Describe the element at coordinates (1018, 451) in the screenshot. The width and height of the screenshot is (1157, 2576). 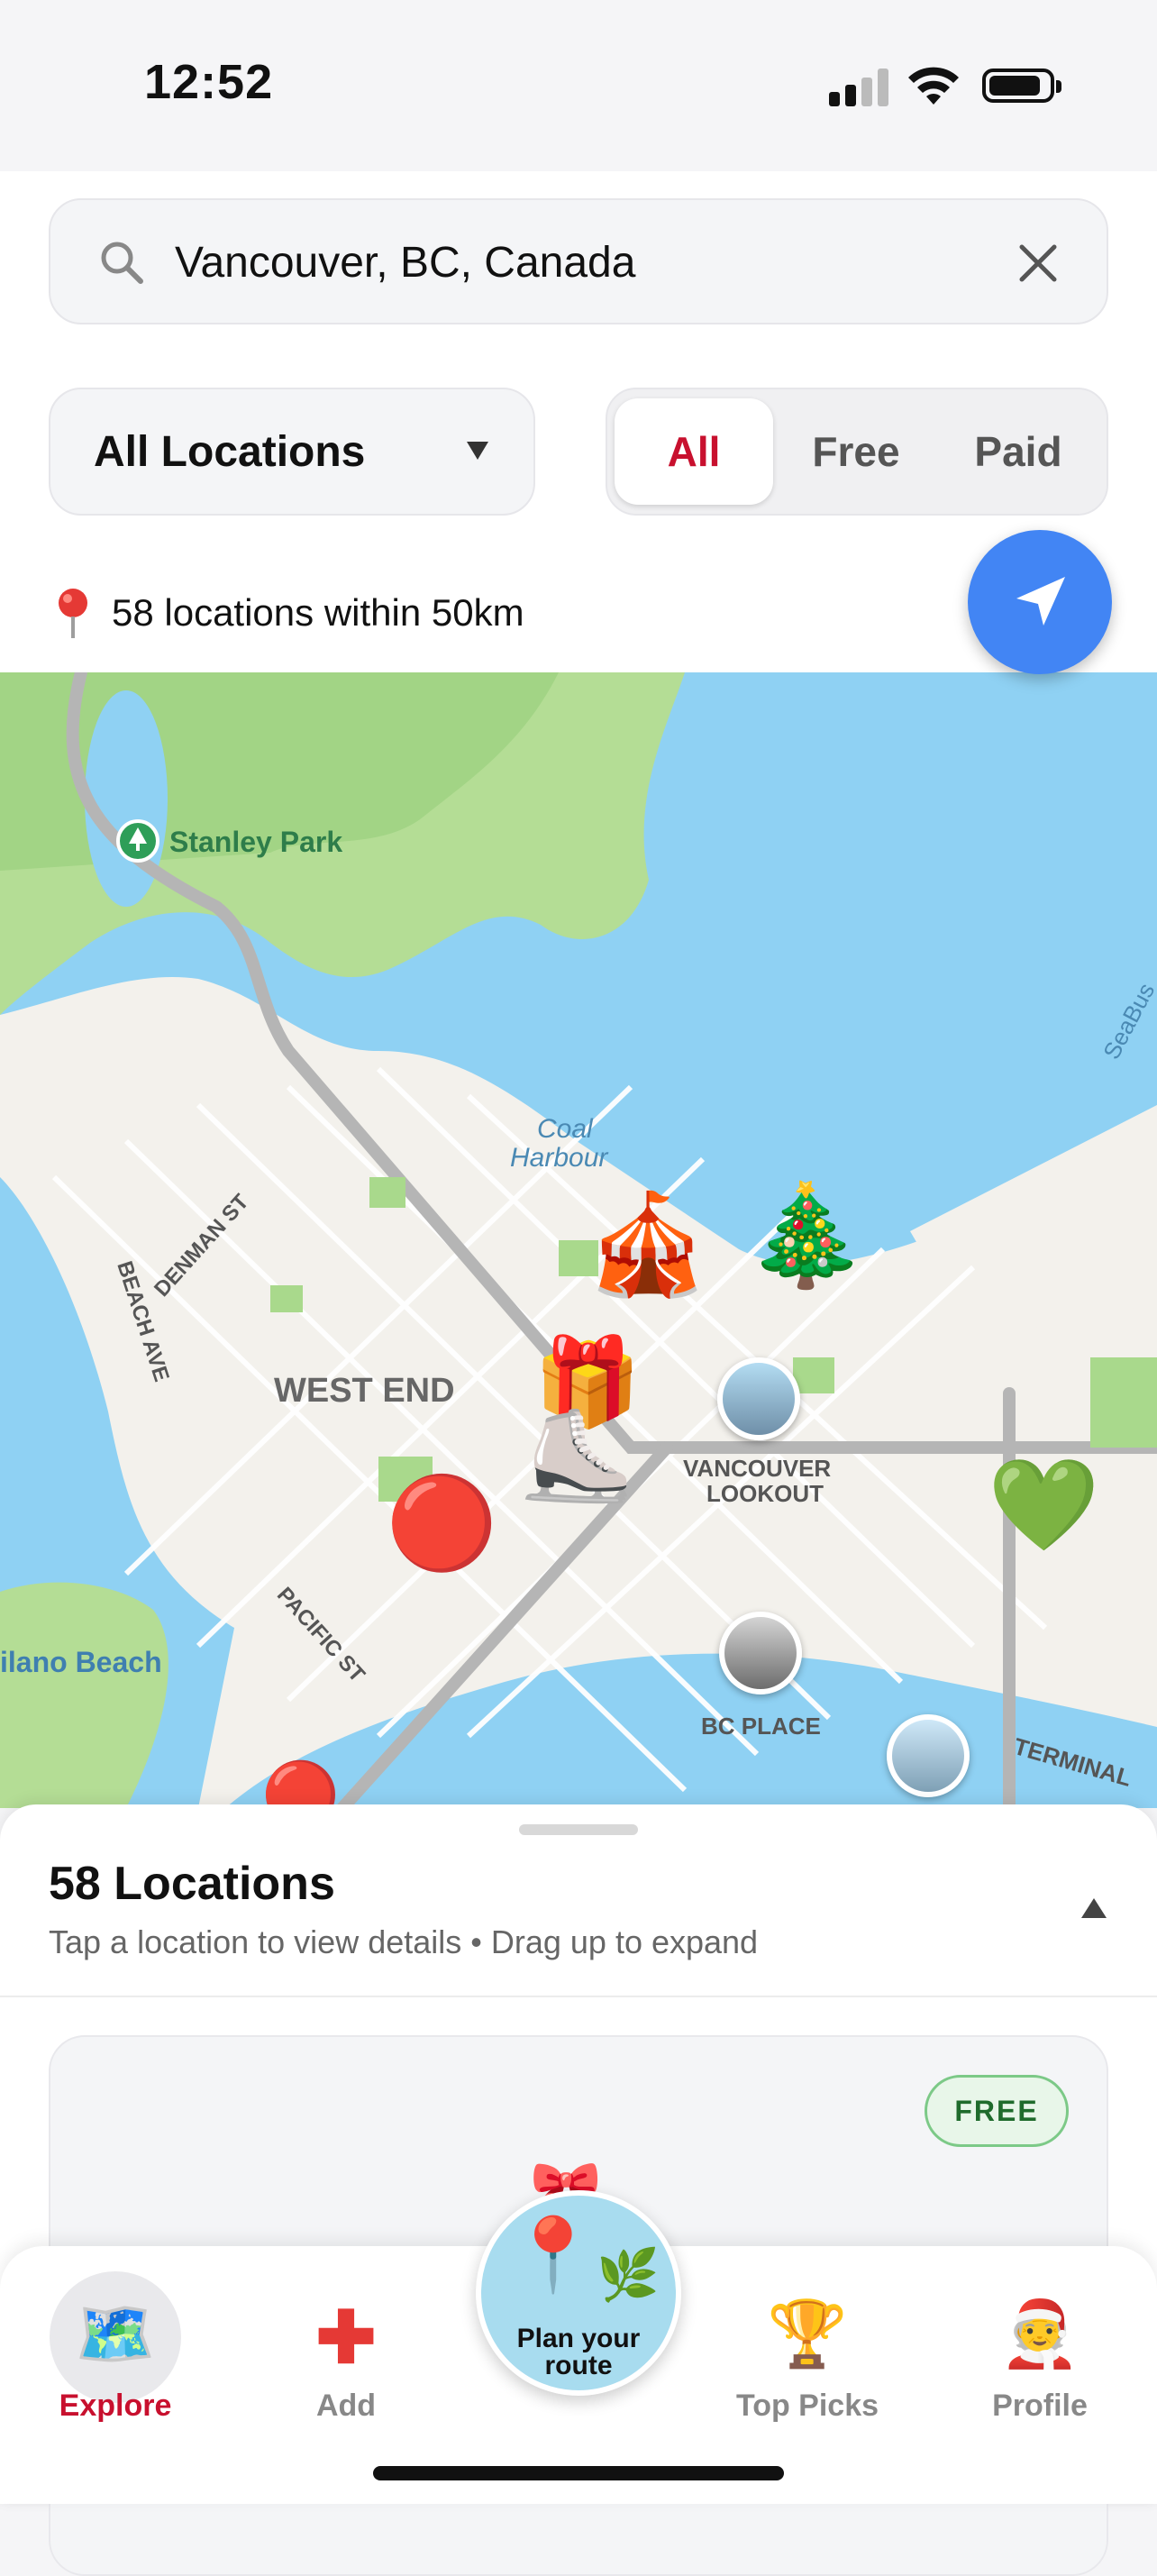
I see `segment-paid: Paid` at that location.